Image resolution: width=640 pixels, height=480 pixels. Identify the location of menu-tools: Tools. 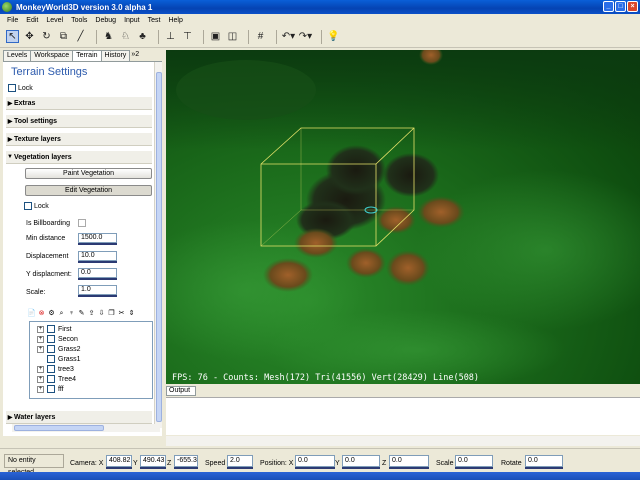
(79, 20).